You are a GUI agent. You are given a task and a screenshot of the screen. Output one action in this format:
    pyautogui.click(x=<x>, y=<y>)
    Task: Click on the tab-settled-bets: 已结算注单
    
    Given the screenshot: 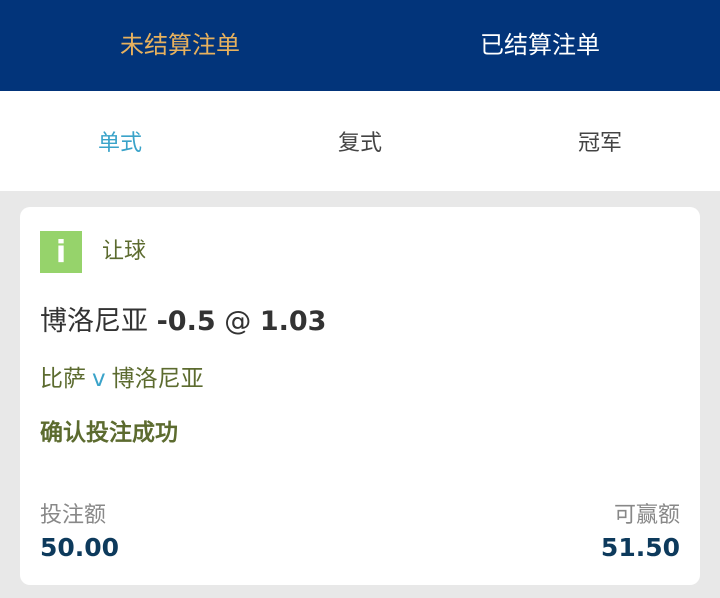 What is the action you would take?
    pyautogui.click(x=540, y=45)
    